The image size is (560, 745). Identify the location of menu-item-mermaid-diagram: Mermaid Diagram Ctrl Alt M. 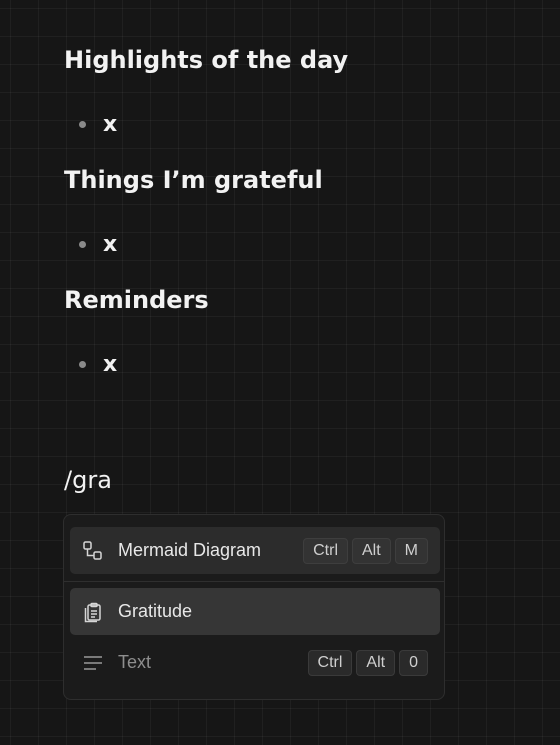
(255, 550).